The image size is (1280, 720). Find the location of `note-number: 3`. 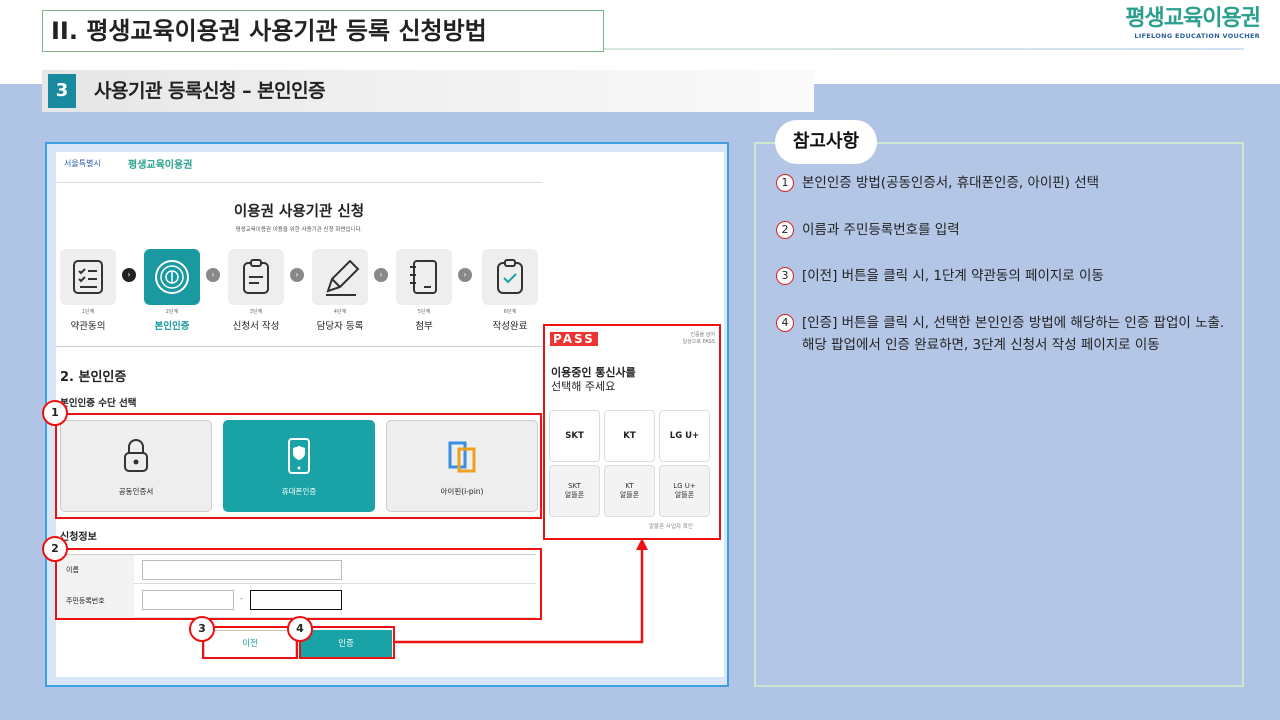

note-number: 3 is located at coordinates (785, 276).